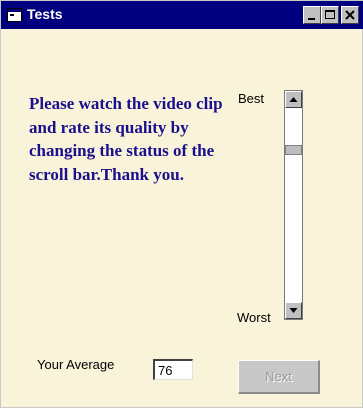  Describe the element at coordinates (251, 98) in the screenshot. I see `rating-best-label: Best` at that location.